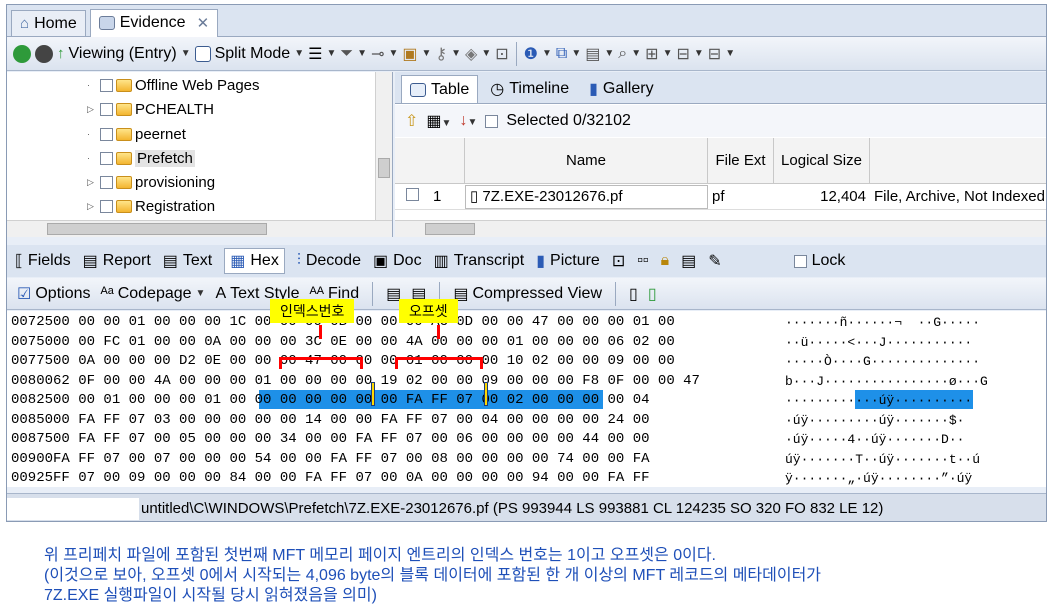 Image resolution: width=1053 pixels, height=615 pixels. Describe the element at coordinates (633, 294) in the screenshot. I see `export-icon: ▯` at that location.